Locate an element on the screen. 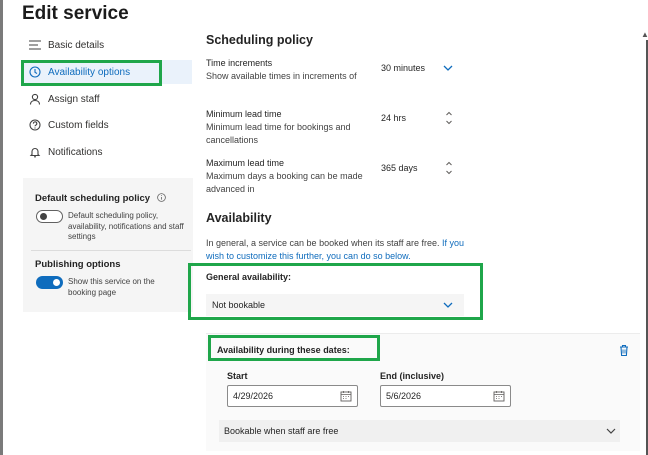 This screenshot has height=455, width=648. time-increments-title: Time increments is located at coordinates (239, 63).